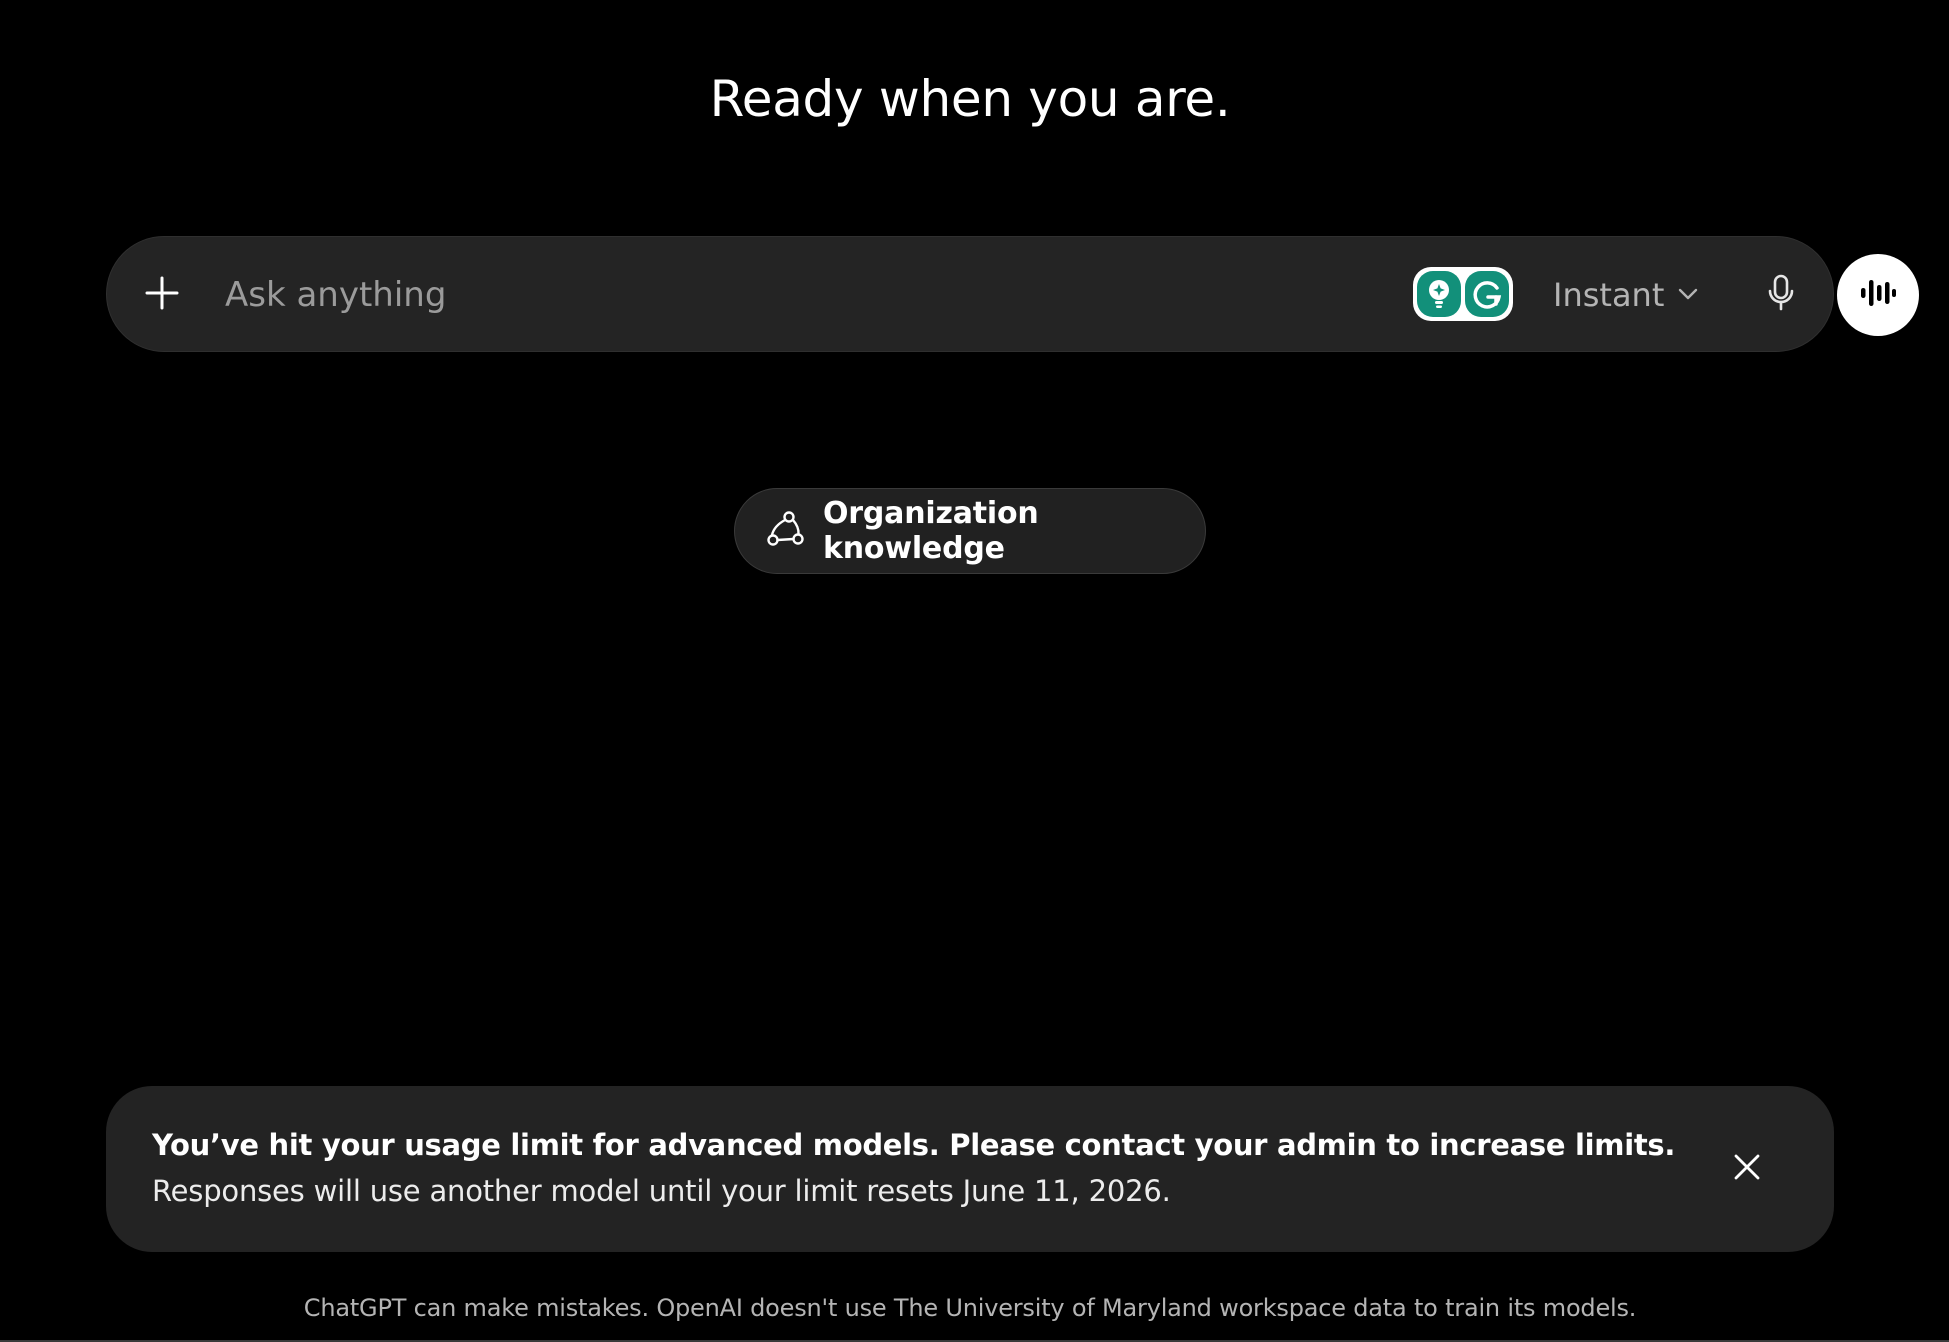  I want to click on grammarly-widget, so click(1463, 294).